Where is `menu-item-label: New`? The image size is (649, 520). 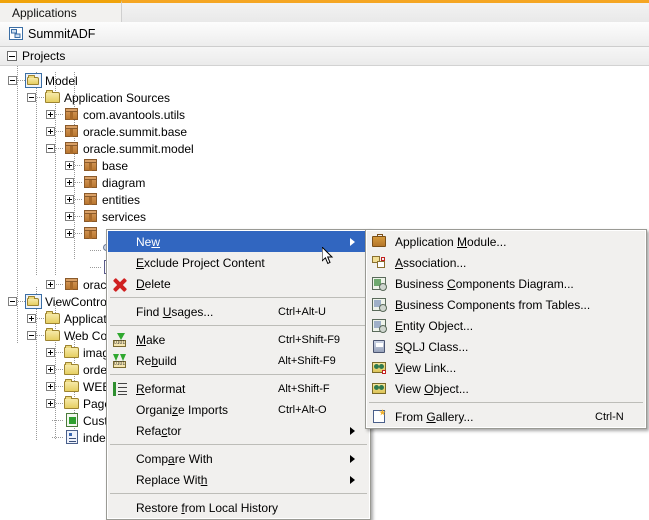 menu-item-label: New is located at coordinates (148, 241).